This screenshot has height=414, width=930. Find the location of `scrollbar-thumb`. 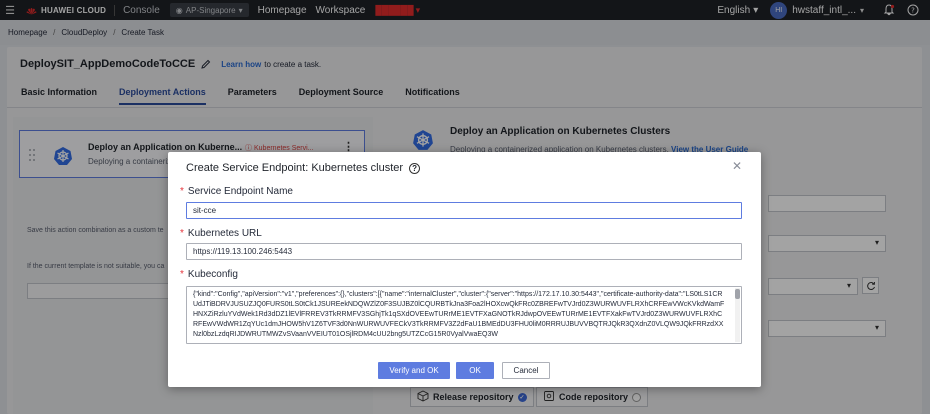

scrollbar-thumb is located at coordinates (737, 294).